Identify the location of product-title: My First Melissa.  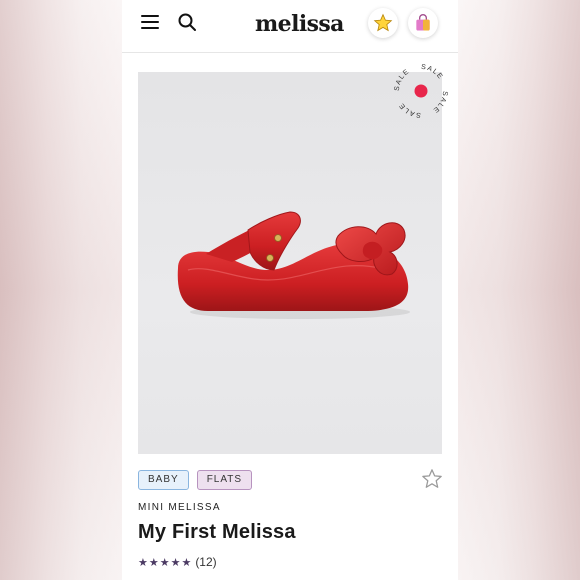
(217, 532).